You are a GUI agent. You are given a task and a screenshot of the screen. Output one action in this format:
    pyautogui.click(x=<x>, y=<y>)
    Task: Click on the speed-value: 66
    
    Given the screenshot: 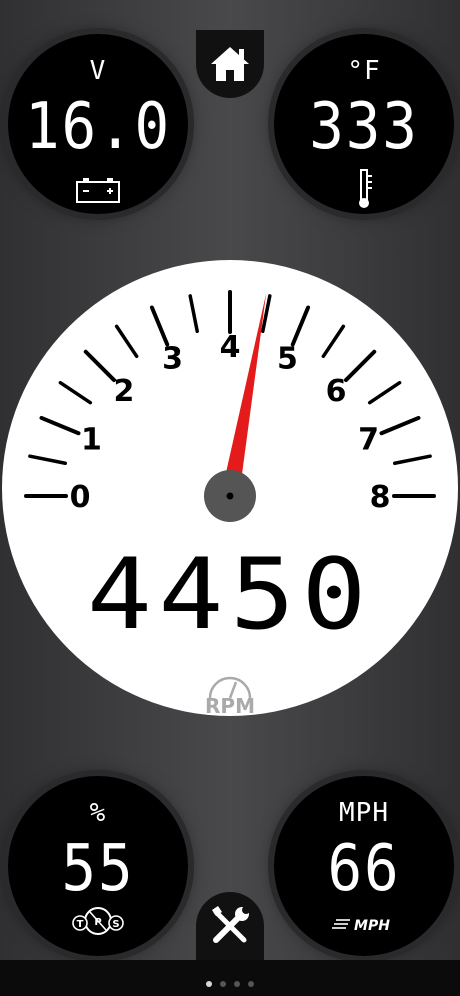 What is the action you would take?
    pyautogui.click(x=364, y=869)
    